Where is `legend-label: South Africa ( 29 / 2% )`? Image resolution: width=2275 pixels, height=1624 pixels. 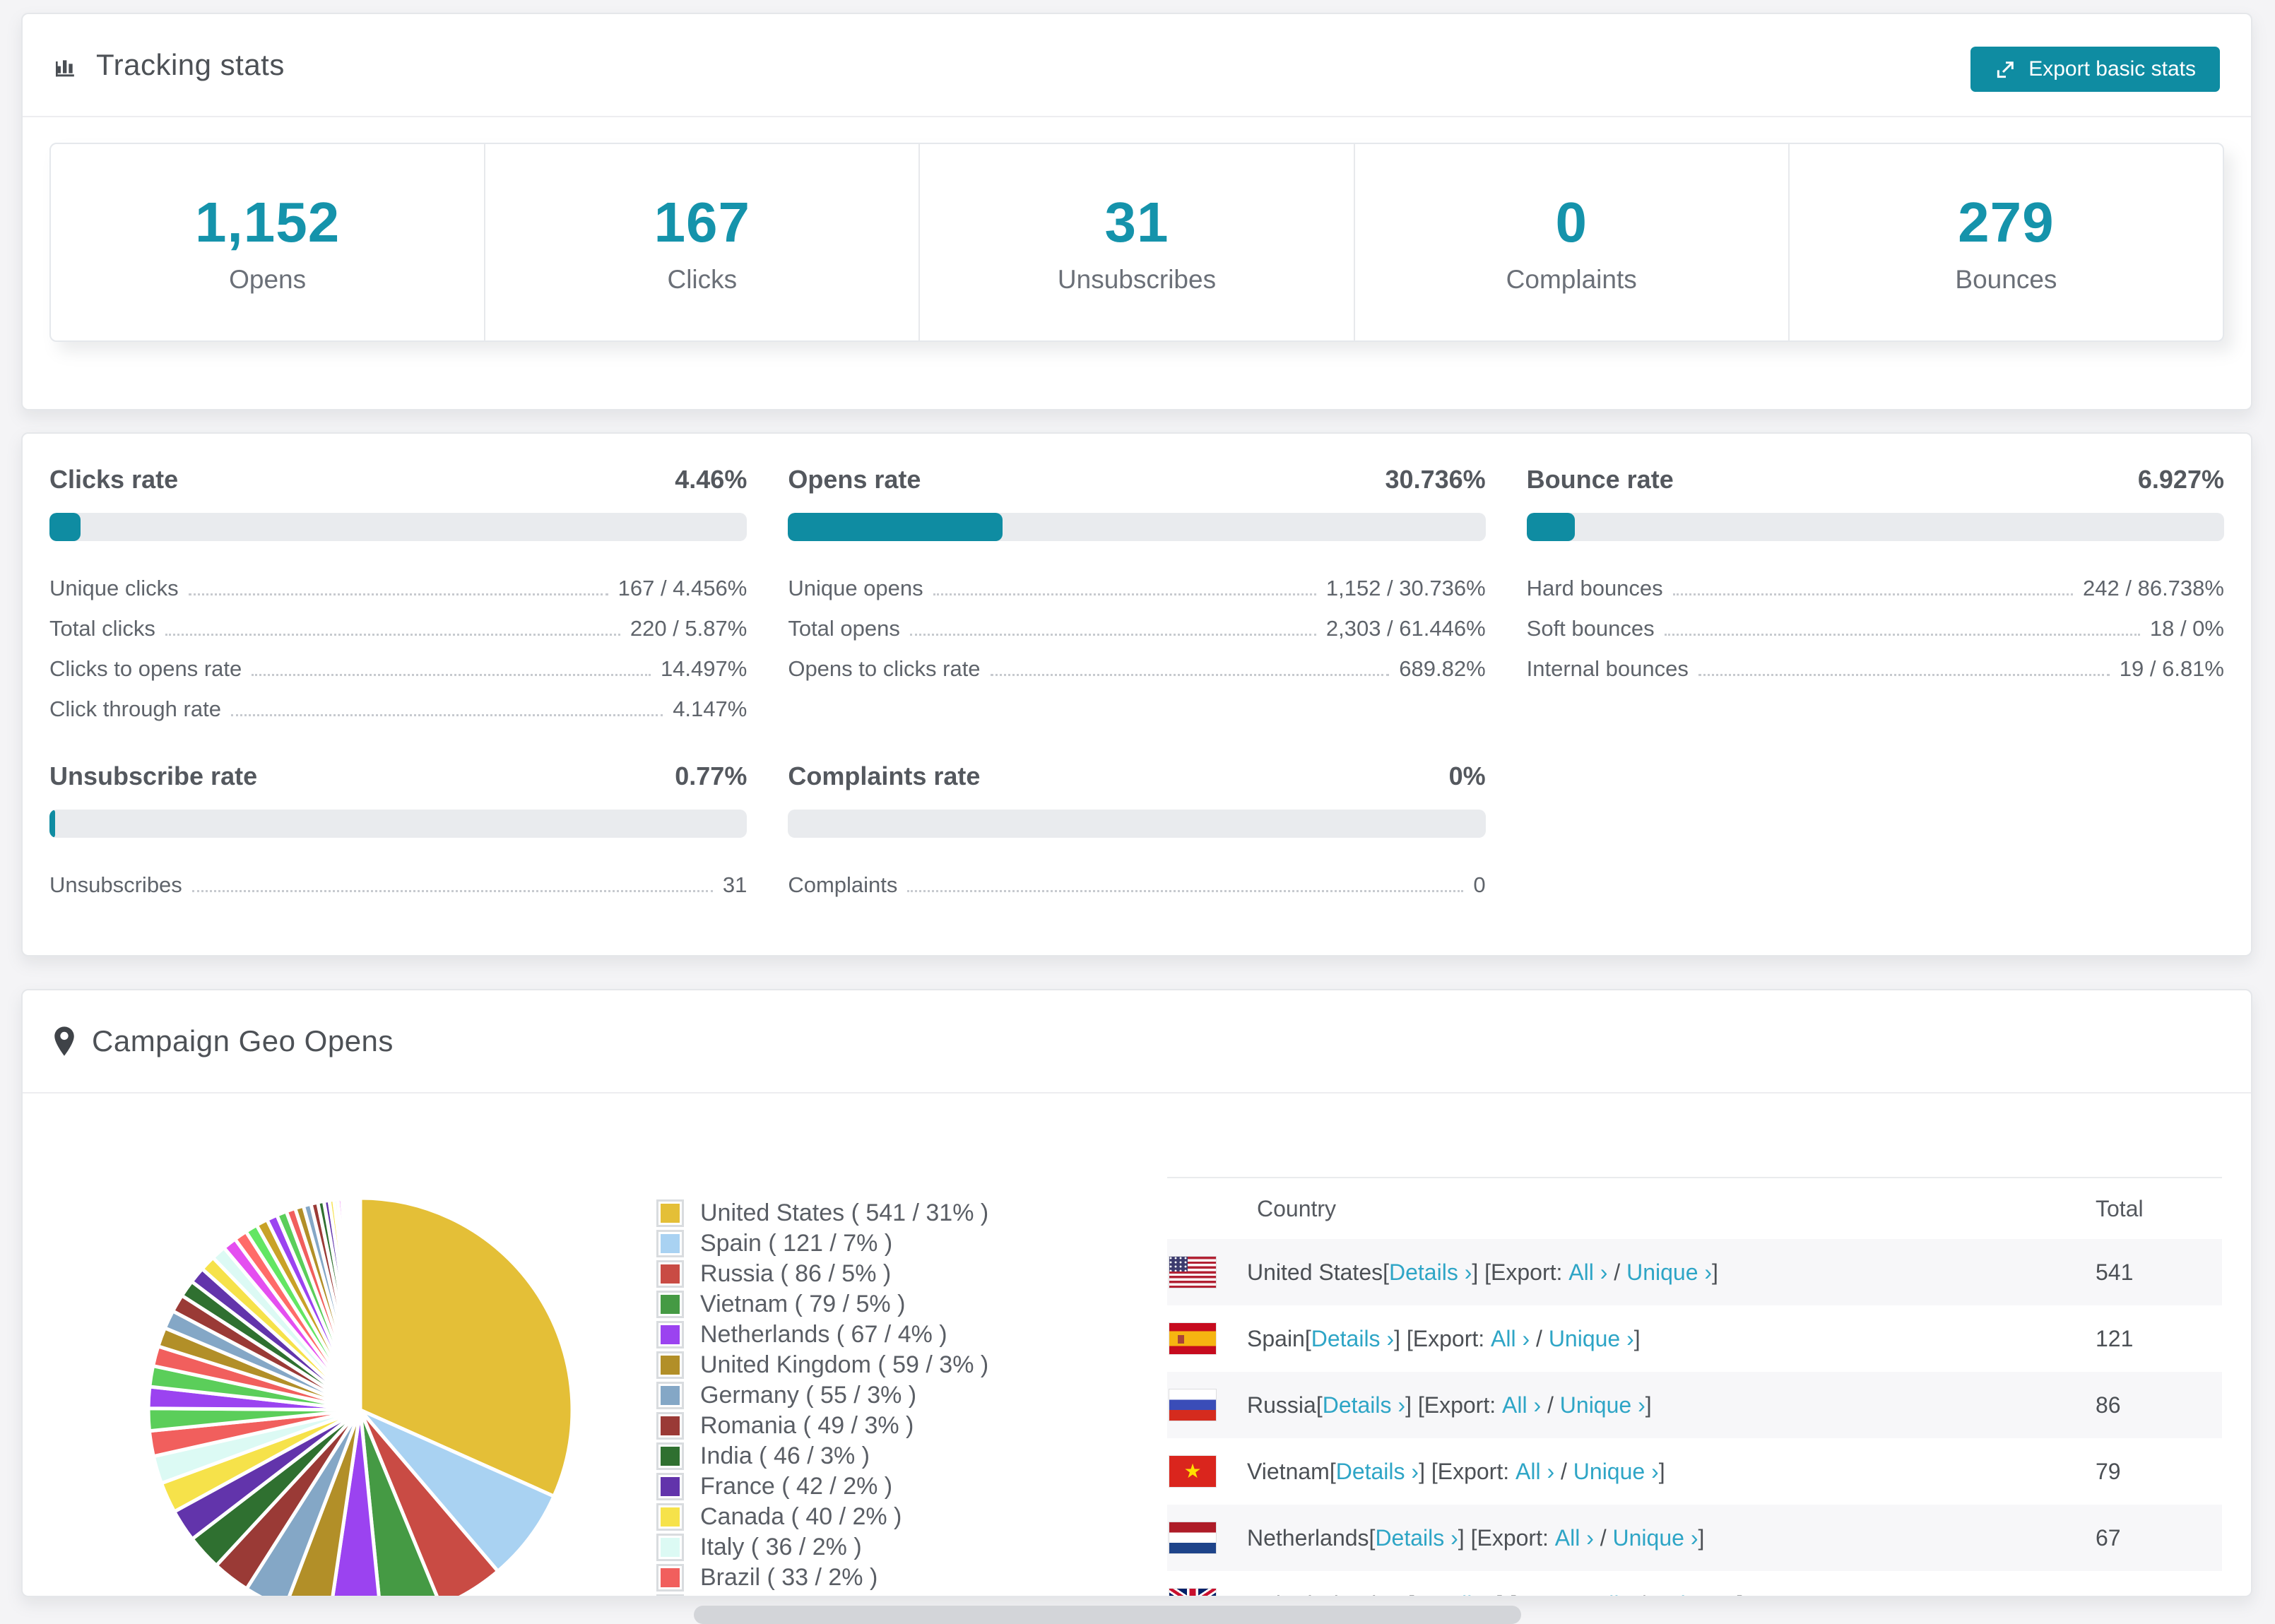
legend-label: South Africa ( 29 / 2% ) is located at coordinates (824, 1595).